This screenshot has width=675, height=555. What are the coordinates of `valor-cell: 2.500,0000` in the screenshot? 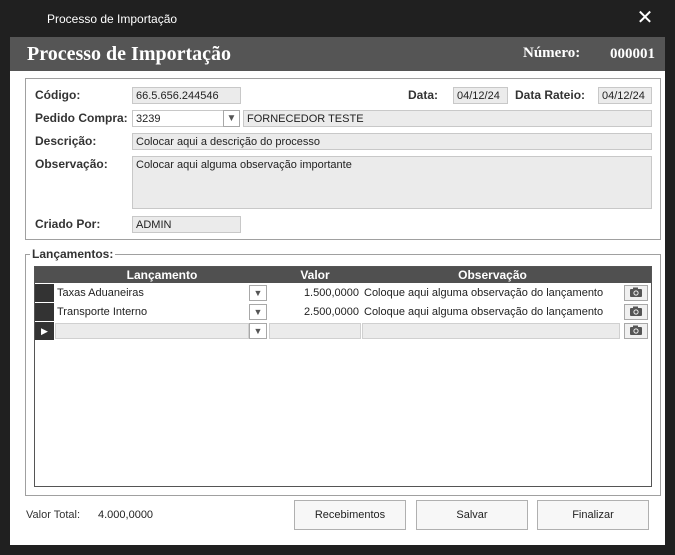 It's located at (315, 312).